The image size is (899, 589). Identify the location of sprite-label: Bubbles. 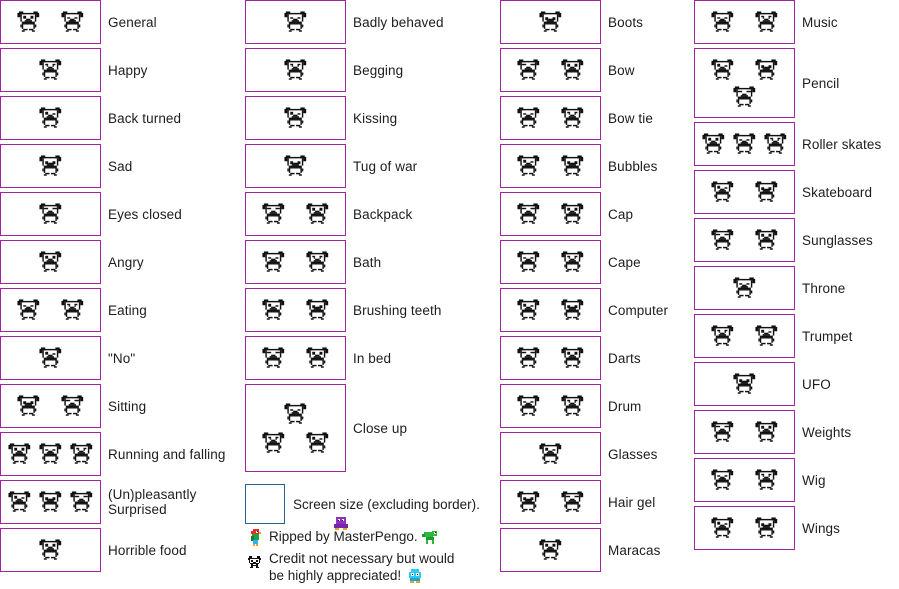
(633, 166).